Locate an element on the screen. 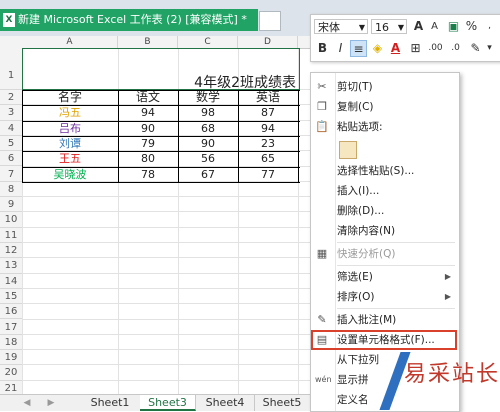 The height and width of the screenshot is (412, 500). score-cell: 87 is located at coordinates (268, 112).